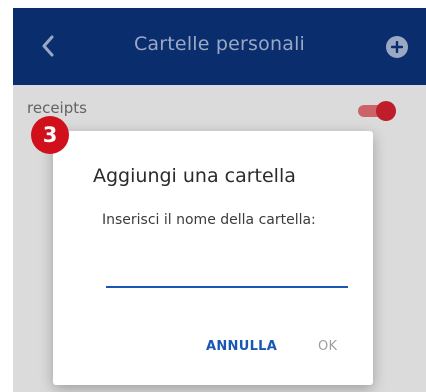  What do you see at coordinates (50, 135) in the screenshot?
I see `step-number-badge: 3` at bounding box center [50, 135].